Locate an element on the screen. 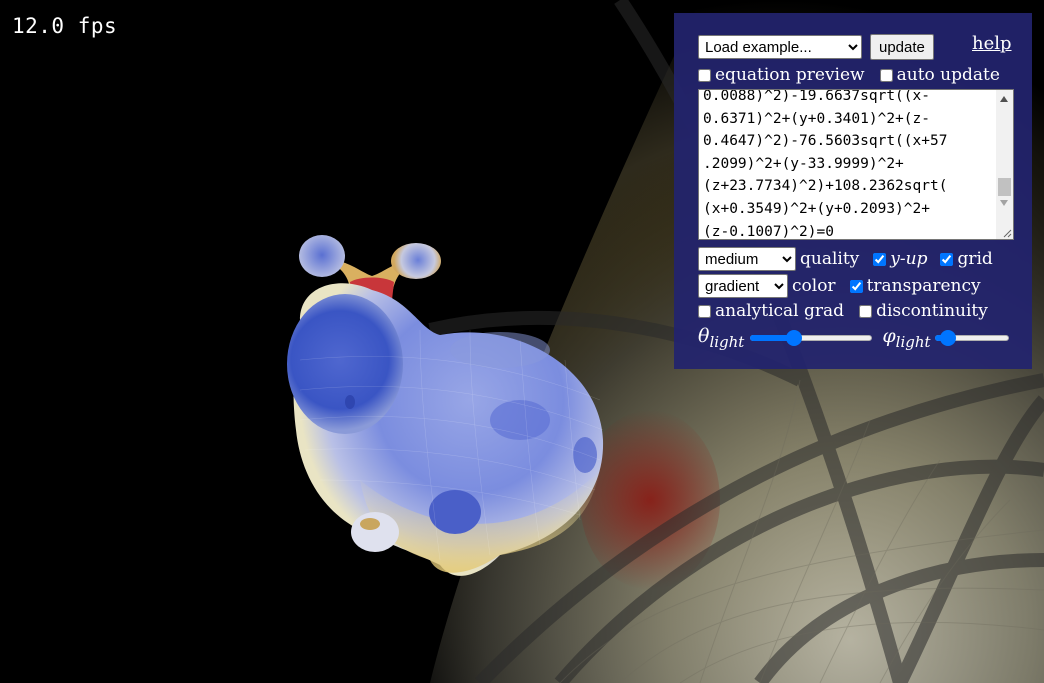 The image size is (1044, 683). scrollbar-thumb is located at coordinates (1004, 187).